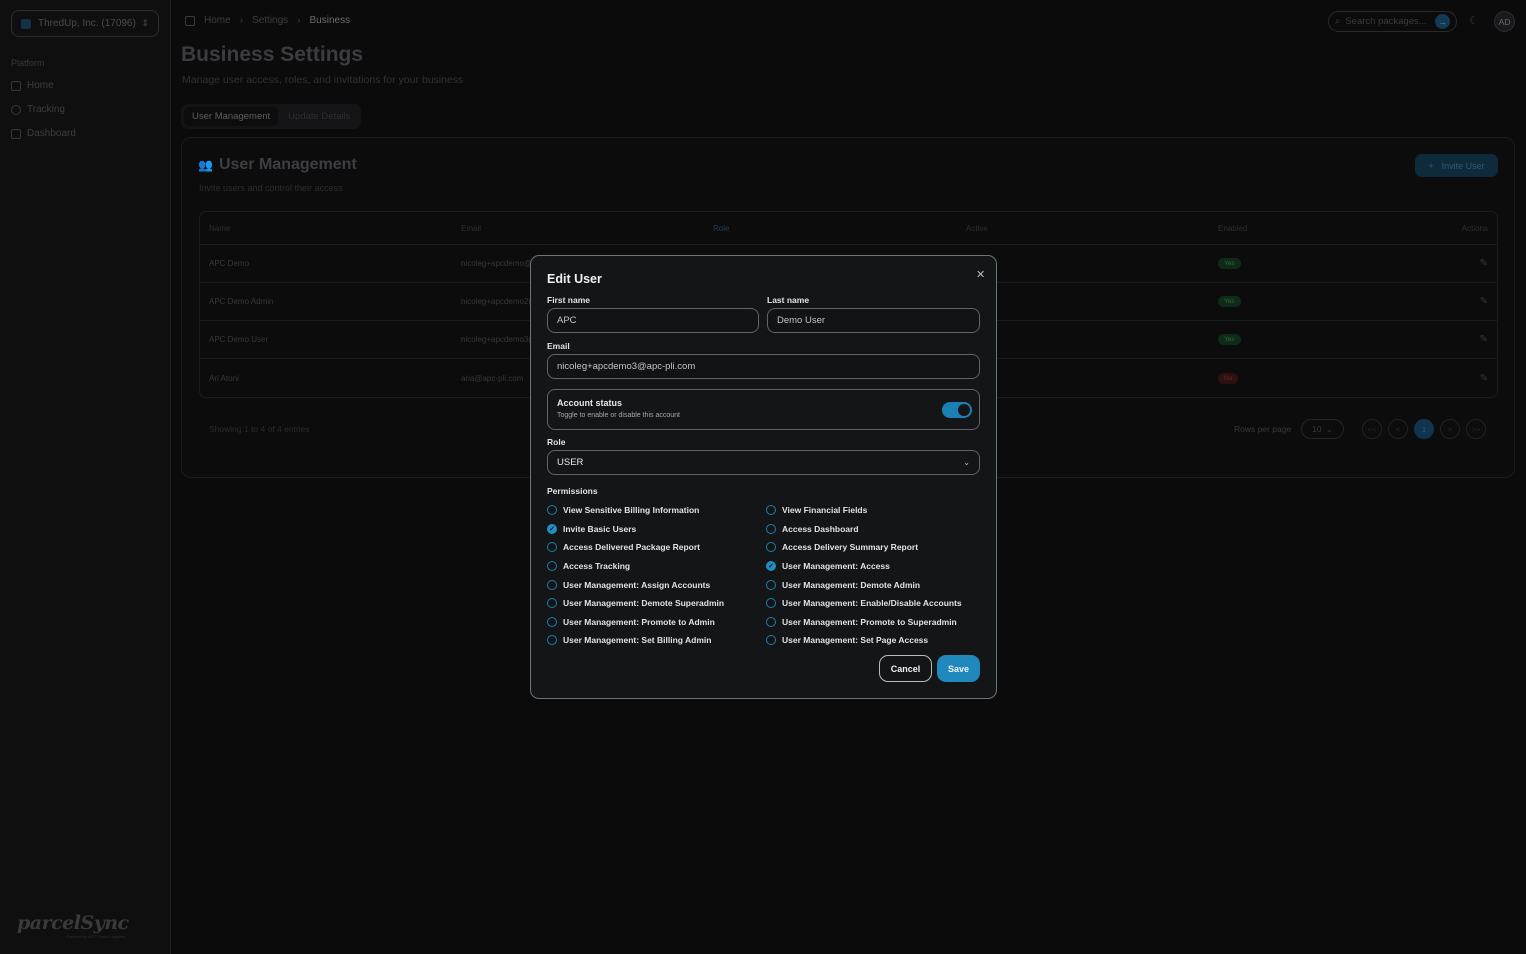  What do you see at coordinates (876, 640) in the screenshot?
I see `permission-item: User Management: Set Page Access` at bounding box center [876, 640].